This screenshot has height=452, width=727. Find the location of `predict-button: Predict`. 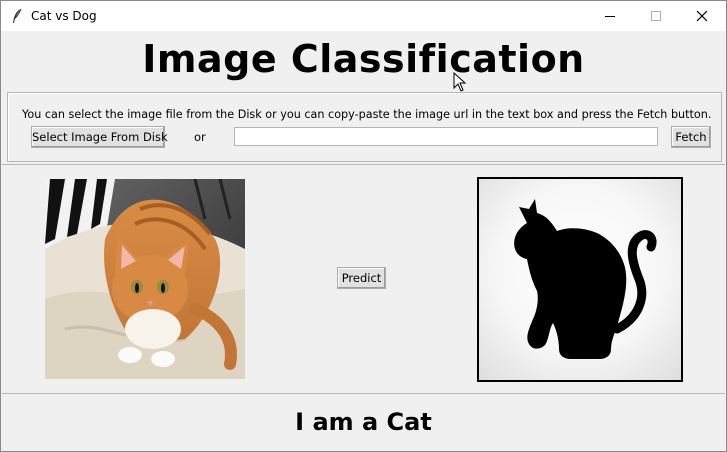

predict-button: Predict is located at coordinates (361, 278).